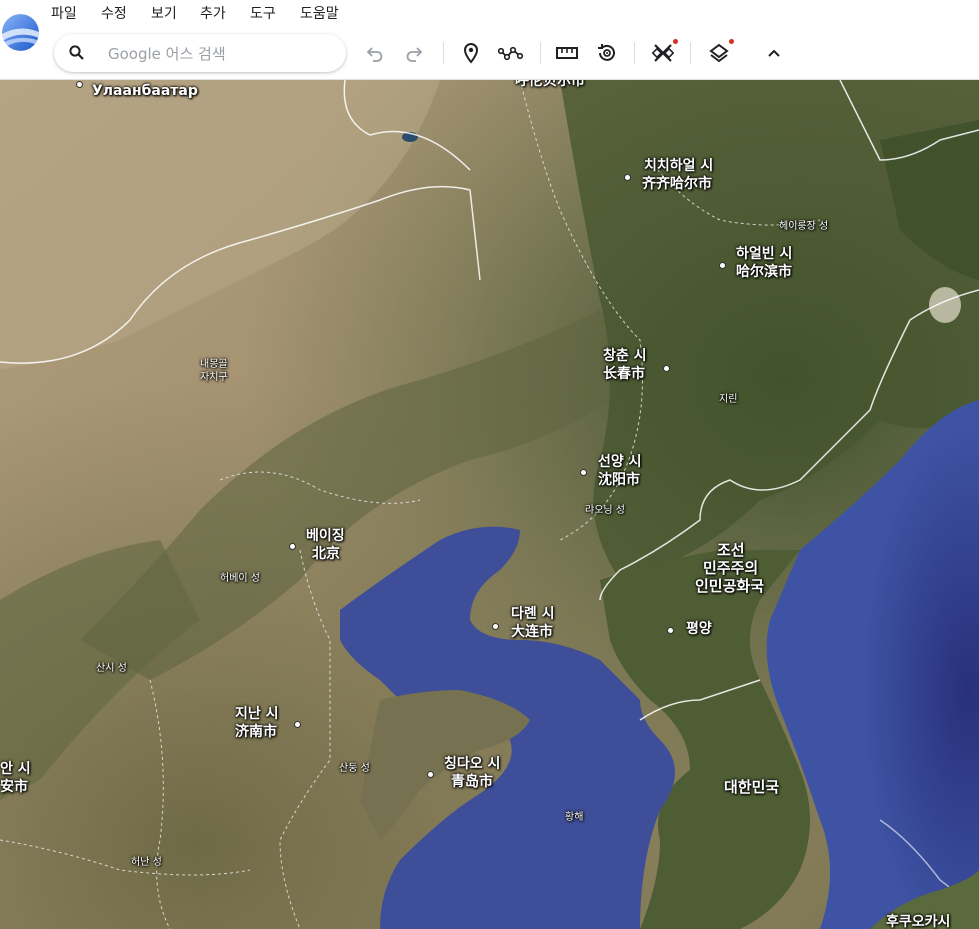 The width and height of the screenshot is (979, 929). Describe the element at coordinates (679, 166) in the screenshot. I see `label-qiqihar-ko: 치치하얼 시` at that location.